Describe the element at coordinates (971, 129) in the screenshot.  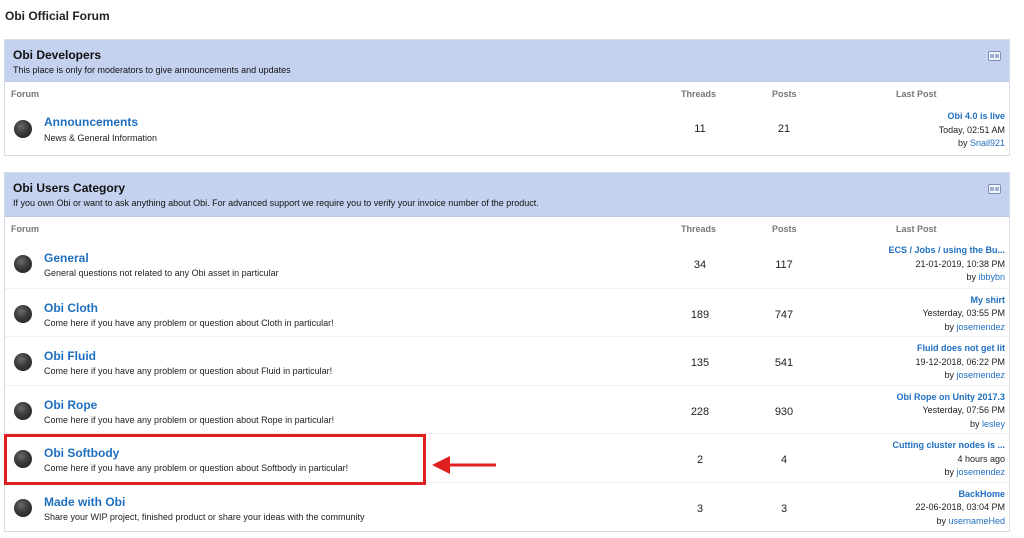
I see `last-post-date: Today, 02:51 AM` at that location.